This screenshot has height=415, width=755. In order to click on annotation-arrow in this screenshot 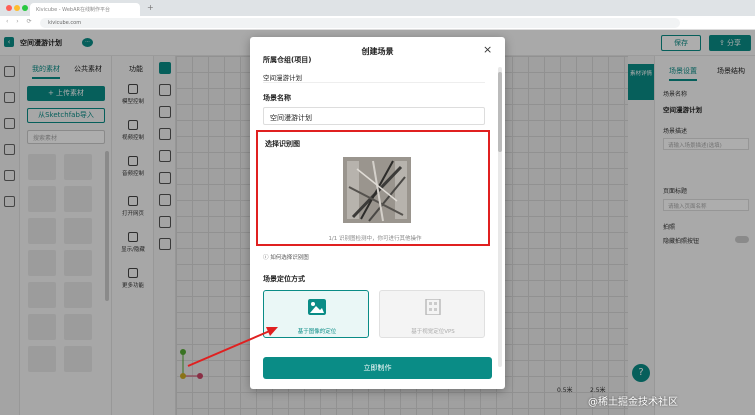, I will do `click(232, 347)`.